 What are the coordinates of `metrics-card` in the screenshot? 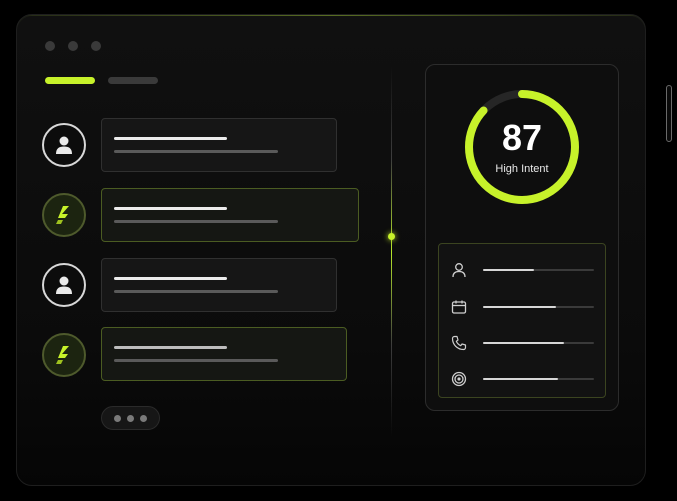 It's located at (522, 320).